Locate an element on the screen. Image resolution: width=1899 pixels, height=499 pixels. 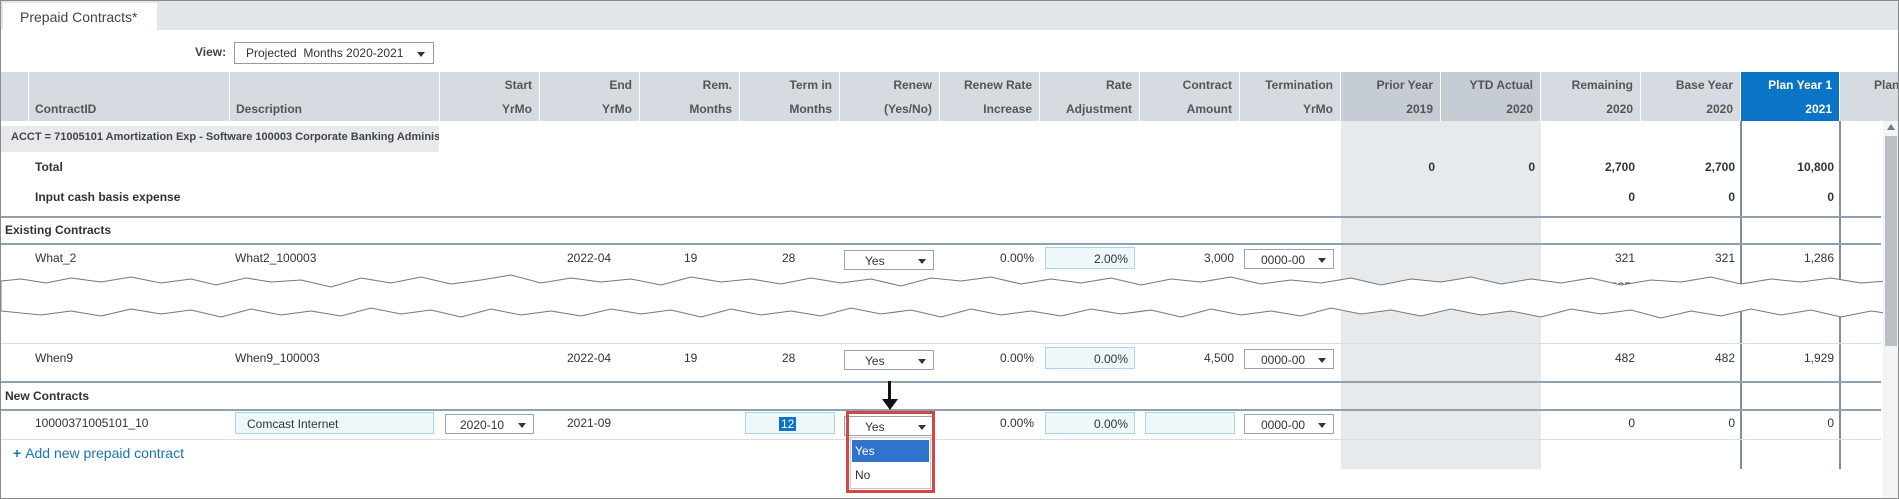
row-contractid: When9 is located at coordinates (54, 358).